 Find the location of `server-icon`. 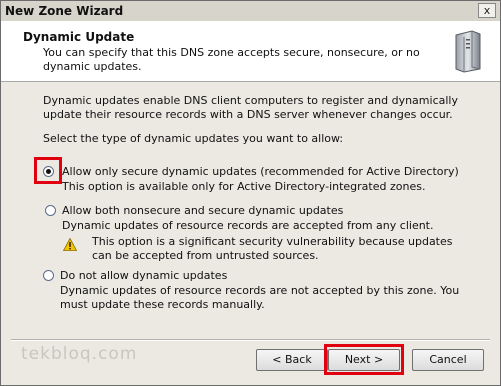

server-icon is located at coordinates (468, 51).